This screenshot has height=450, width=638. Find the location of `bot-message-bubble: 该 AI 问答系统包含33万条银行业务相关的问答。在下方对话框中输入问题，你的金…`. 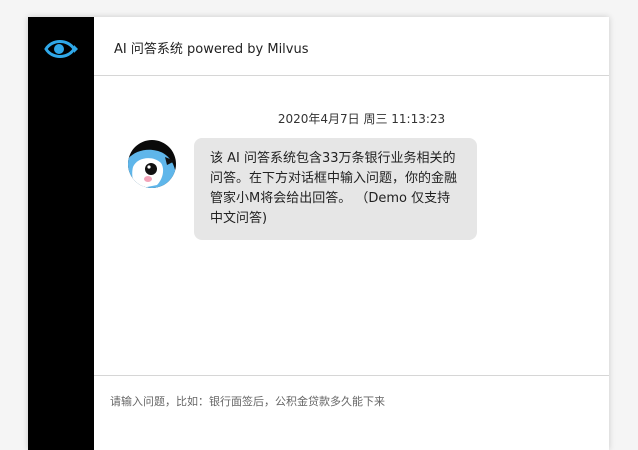

bot-message-bubble: 该 AI 问答系统包含33万条银行业务相关的问答。在下方对话框中输入问题，你的金… is located at coordinates (335, 189).